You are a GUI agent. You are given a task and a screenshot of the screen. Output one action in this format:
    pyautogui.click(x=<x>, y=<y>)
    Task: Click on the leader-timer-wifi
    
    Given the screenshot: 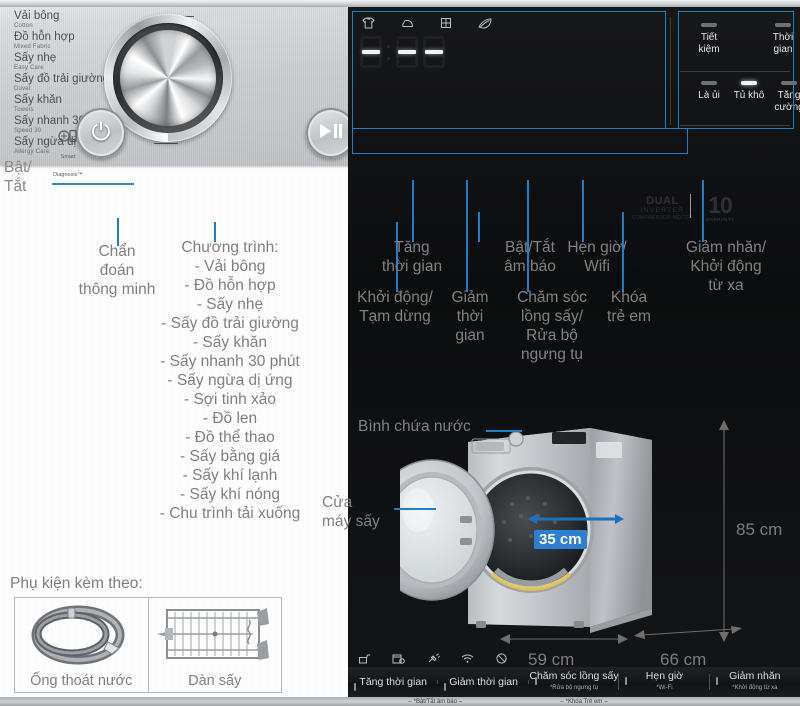 What is the action you would take?
    pyautogui.click(x=583, y=211)
    